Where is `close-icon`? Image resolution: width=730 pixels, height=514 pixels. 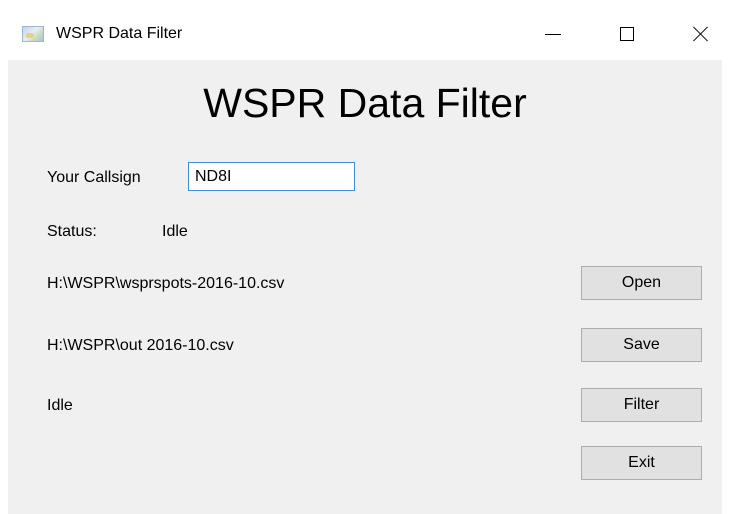
close-icon is located at coordinates (701, 34).